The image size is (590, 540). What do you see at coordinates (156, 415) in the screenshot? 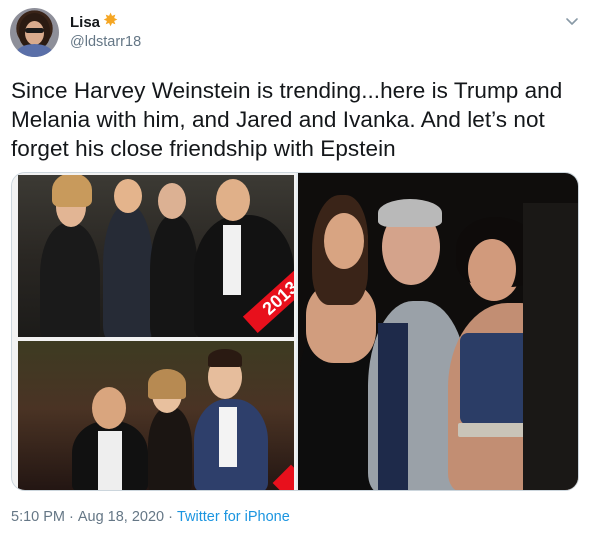
I see `collage-bottom-panel` at bounding box center [156, 415].